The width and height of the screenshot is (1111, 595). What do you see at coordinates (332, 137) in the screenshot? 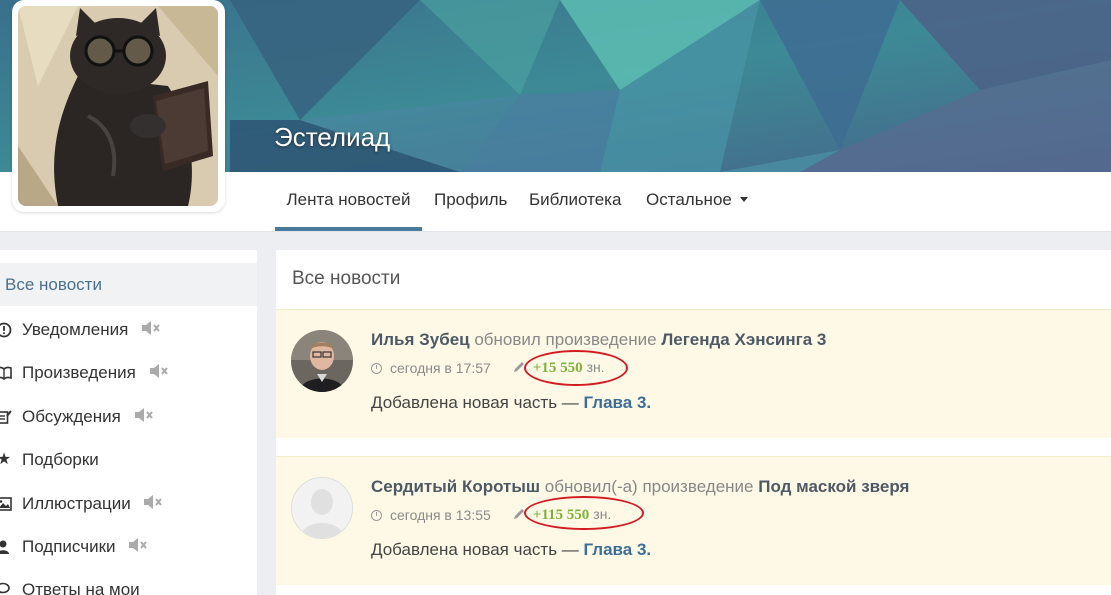
I see `profile-name: Эстелиад` at bounding box center [332, 137].